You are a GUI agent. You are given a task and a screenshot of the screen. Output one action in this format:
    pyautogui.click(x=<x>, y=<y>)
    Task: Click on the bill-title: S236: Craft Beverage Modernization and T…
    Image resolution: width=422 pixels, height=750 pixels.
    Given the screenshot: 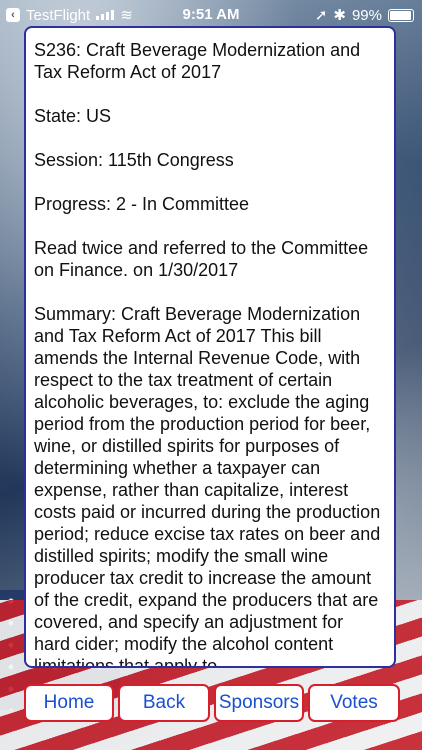 What is the action you would take?
    pyautogui.click(x=197, y=61)
    